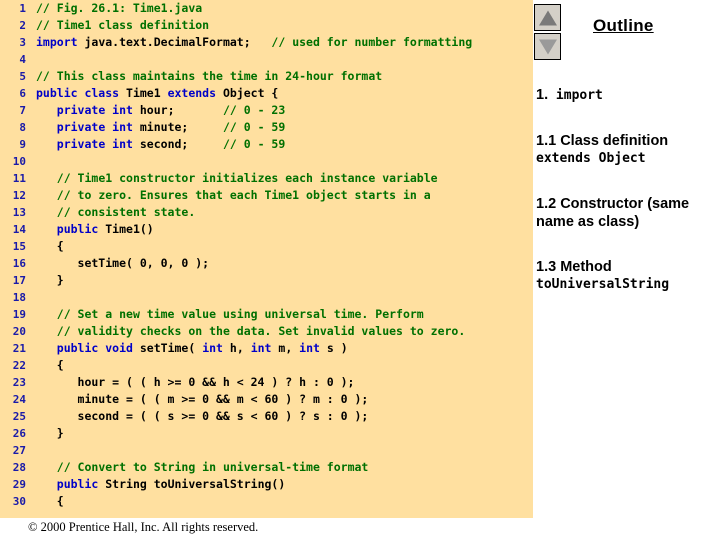 The width and height of the screenshot is (720, 540). I want to click on line-number: 9, so click(22, 144).